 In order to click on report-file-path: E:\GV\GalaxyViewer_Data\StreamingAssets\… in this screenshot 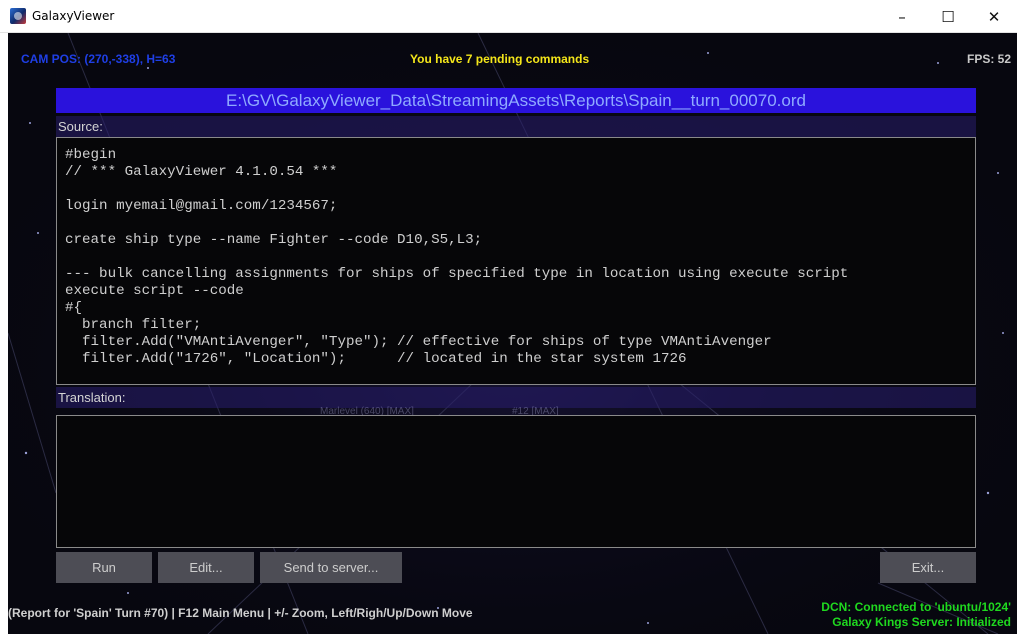, I will do `click(516, 100)`.